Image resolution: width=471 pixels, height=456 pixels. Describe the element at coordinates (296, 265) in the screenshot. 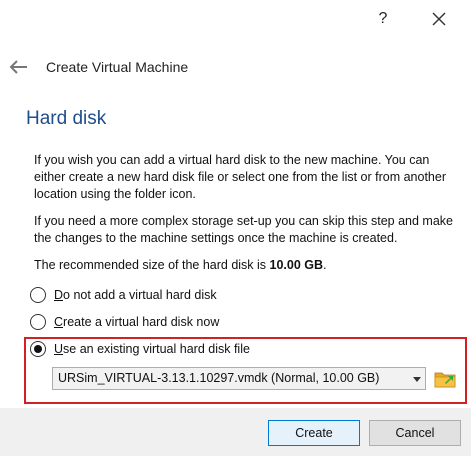

I see `recommended-size-value: 10.00 GB` at that location.